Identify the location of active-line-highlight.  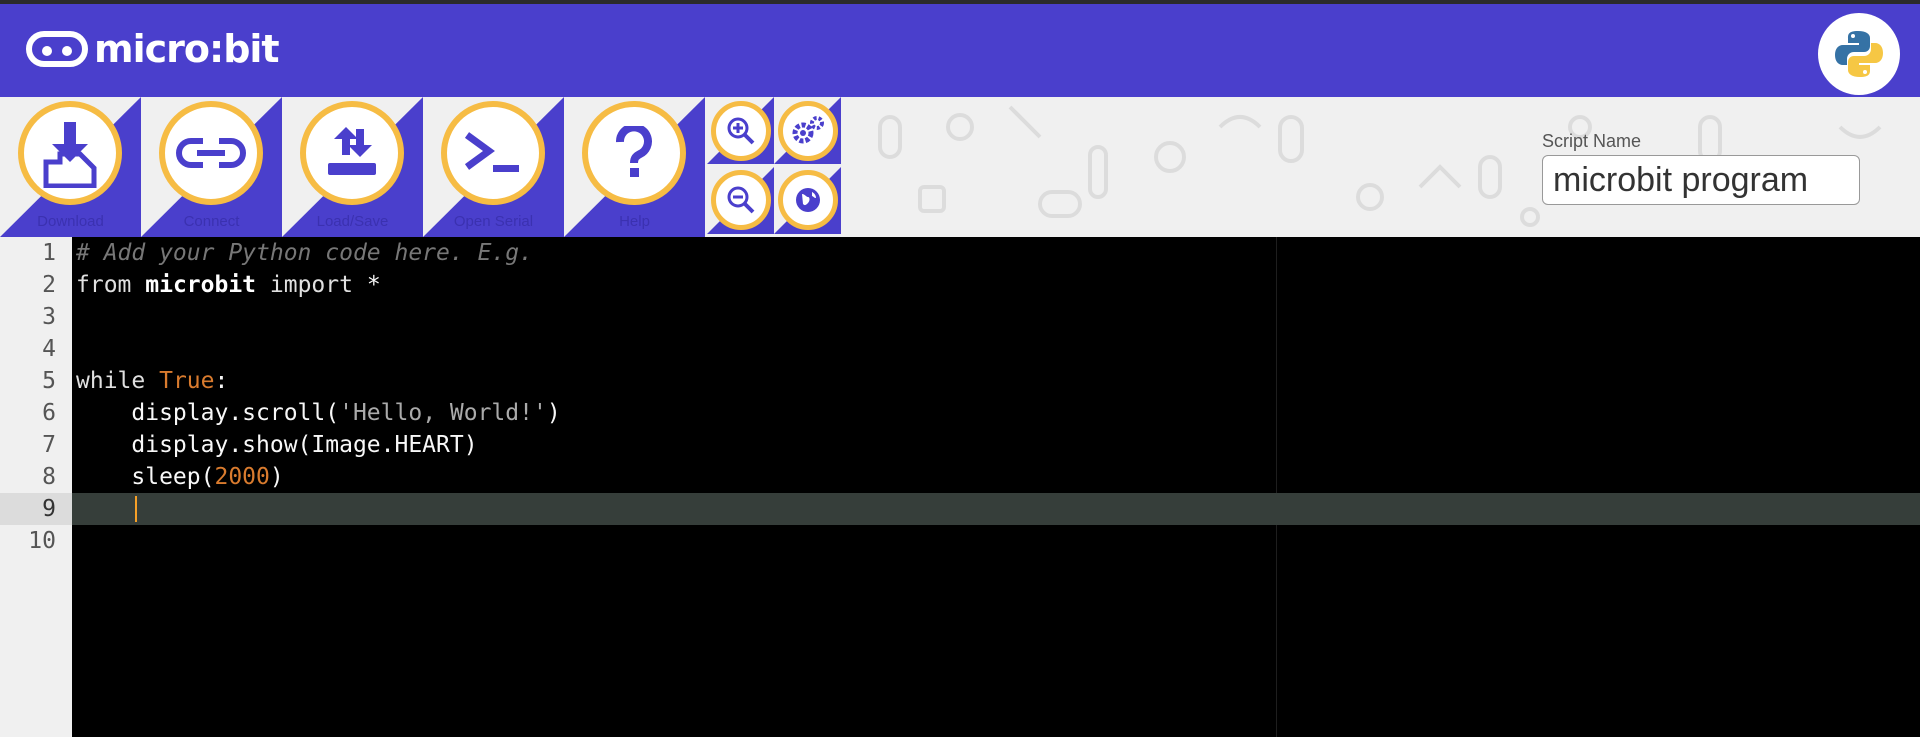
(960, 509).